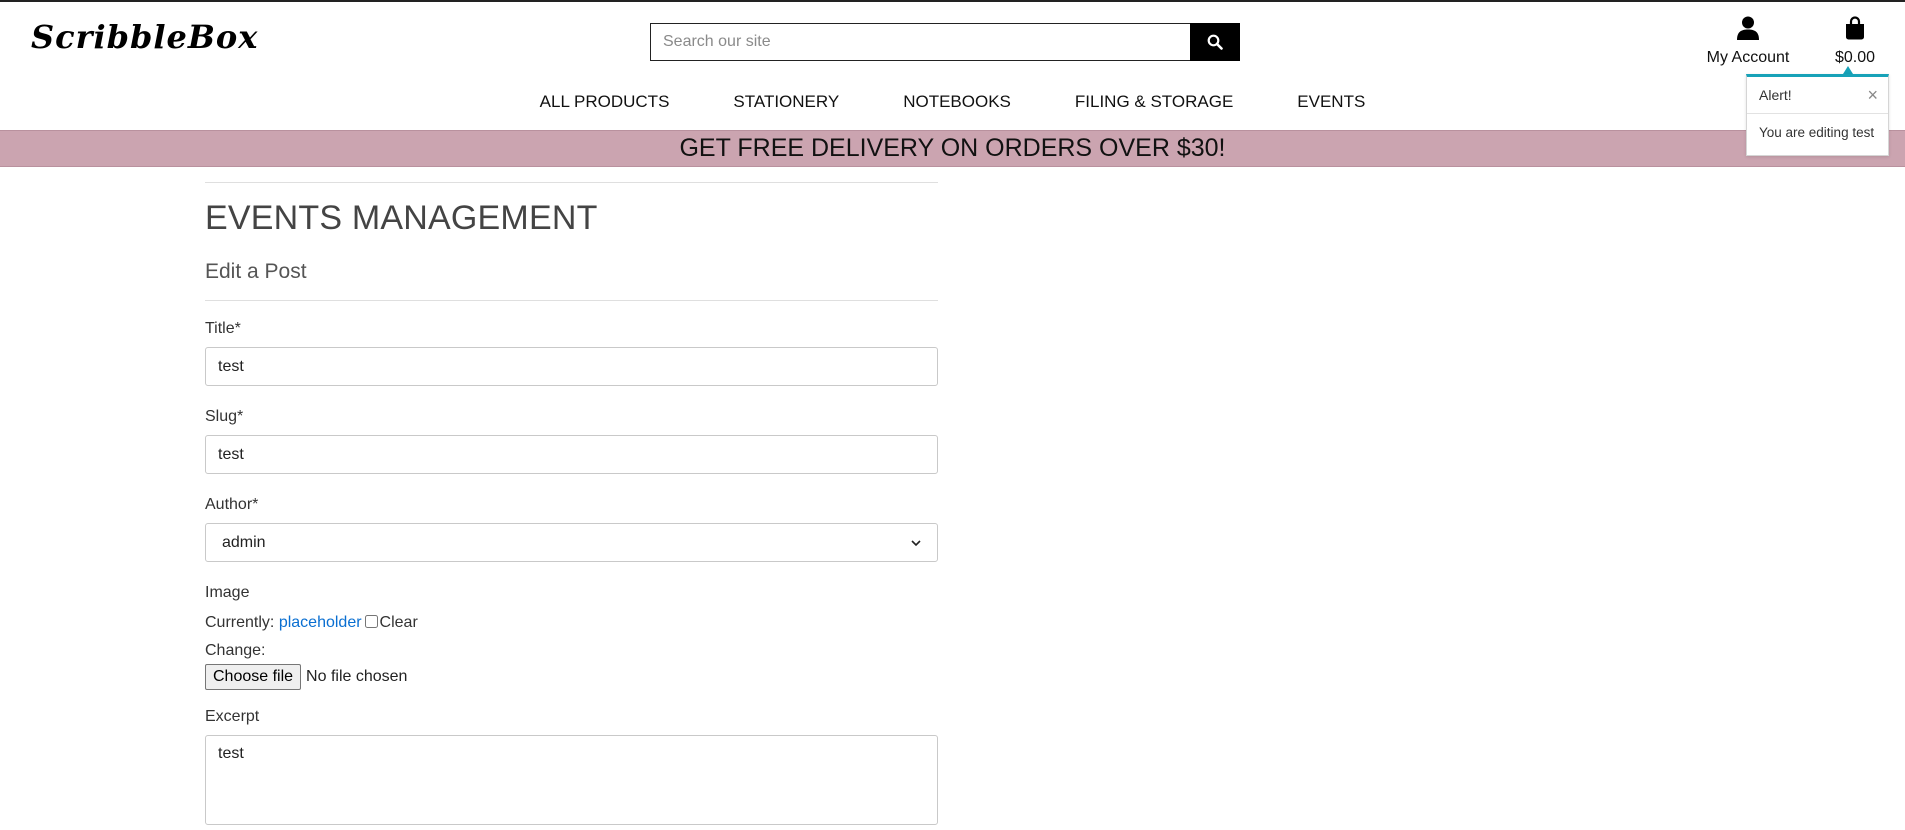 The image size is (1905, 830). Describe the element at coordinates (244, 542) in the screenshot. I see `author-selected-value: admin` at that location.